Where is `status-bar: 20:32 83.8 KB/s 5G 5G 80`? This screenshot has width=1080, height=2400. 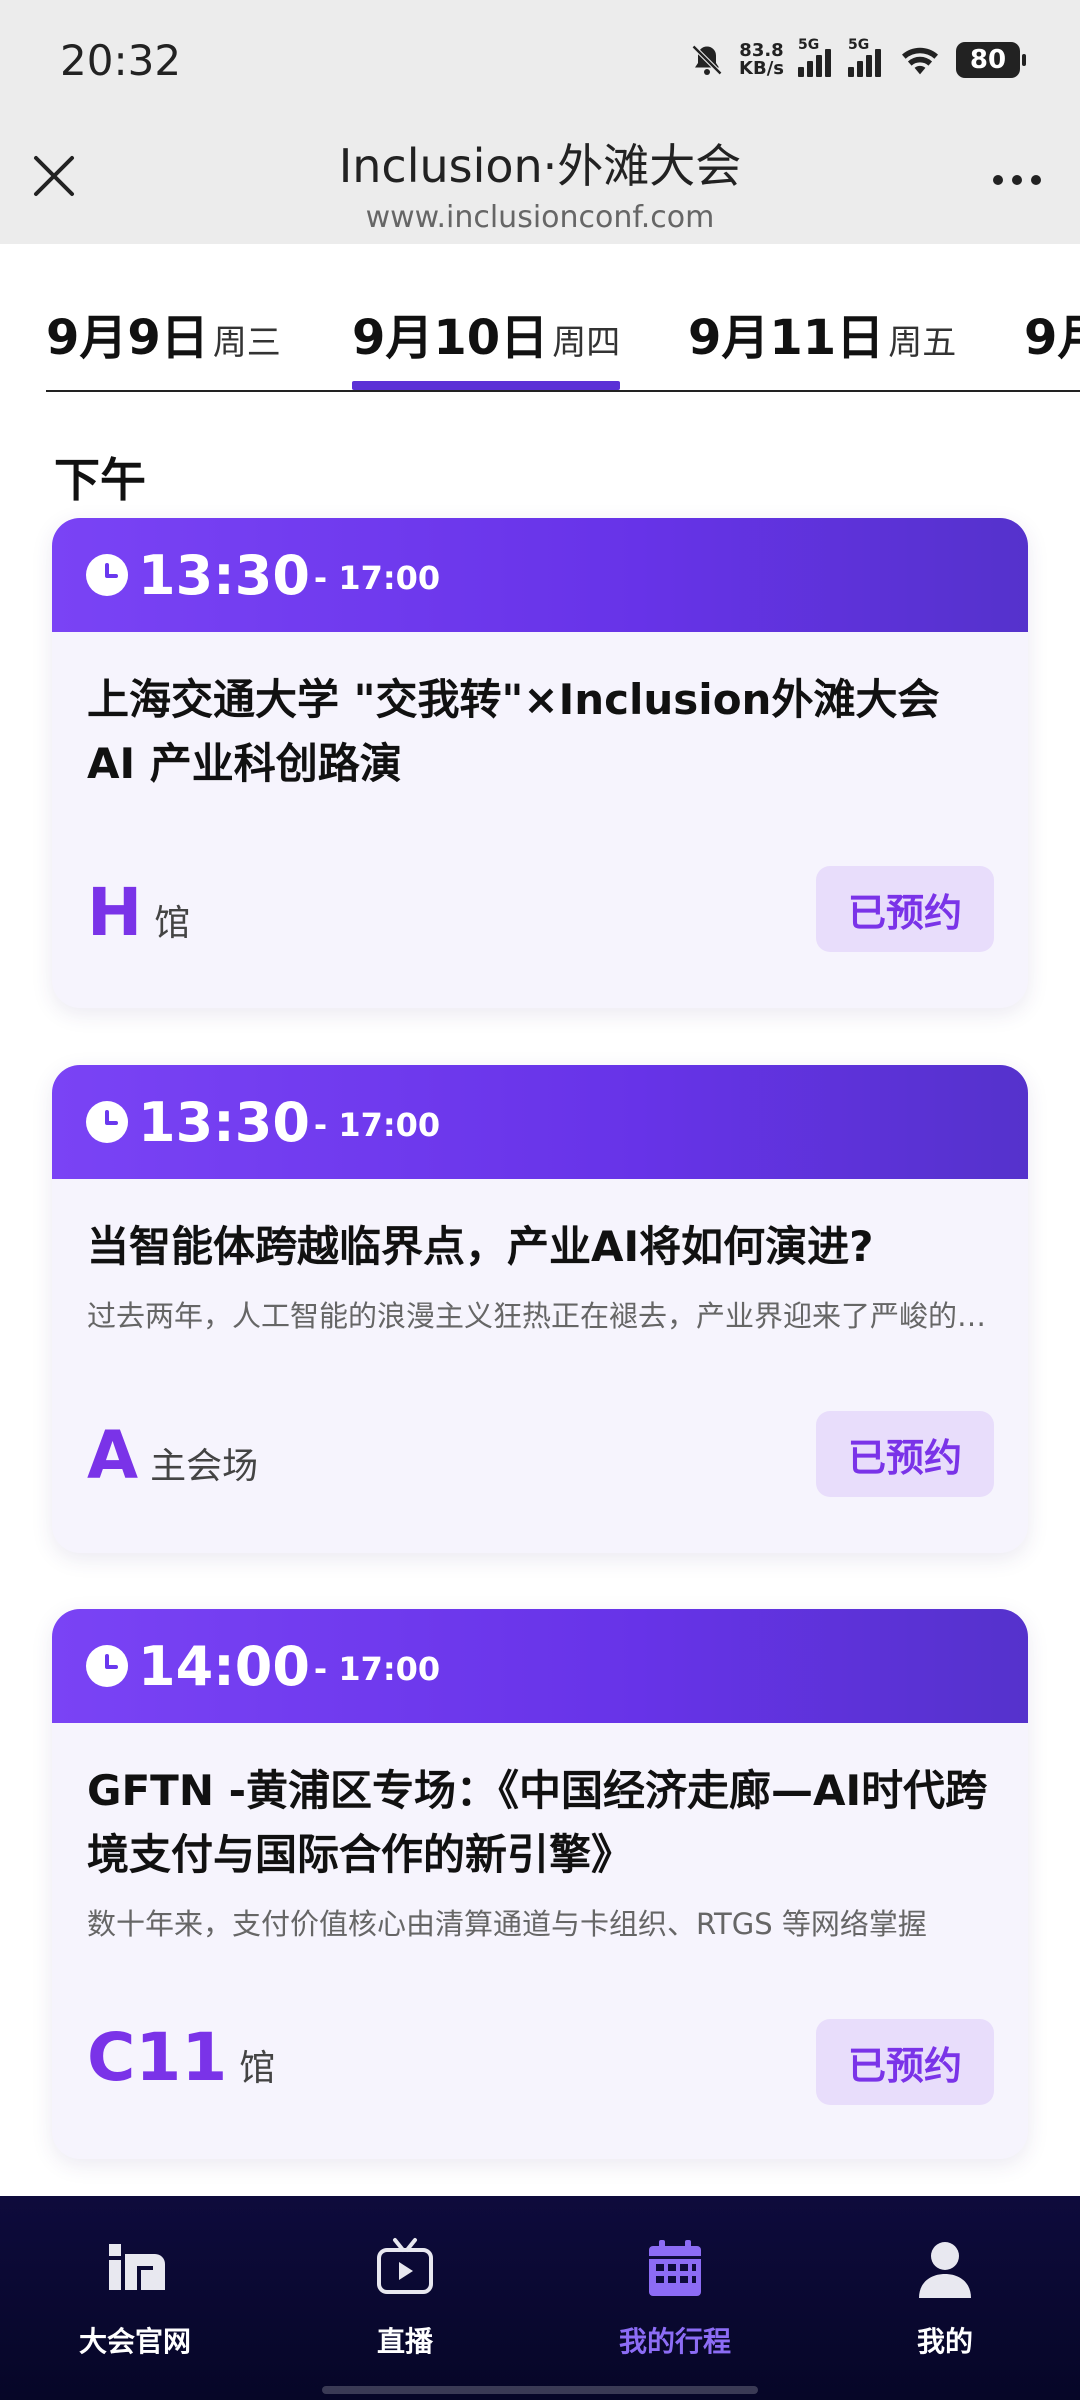
status-bar: 20:32 83.8 KB/s 5G 5G 80 is located at coordinates (540, 60).